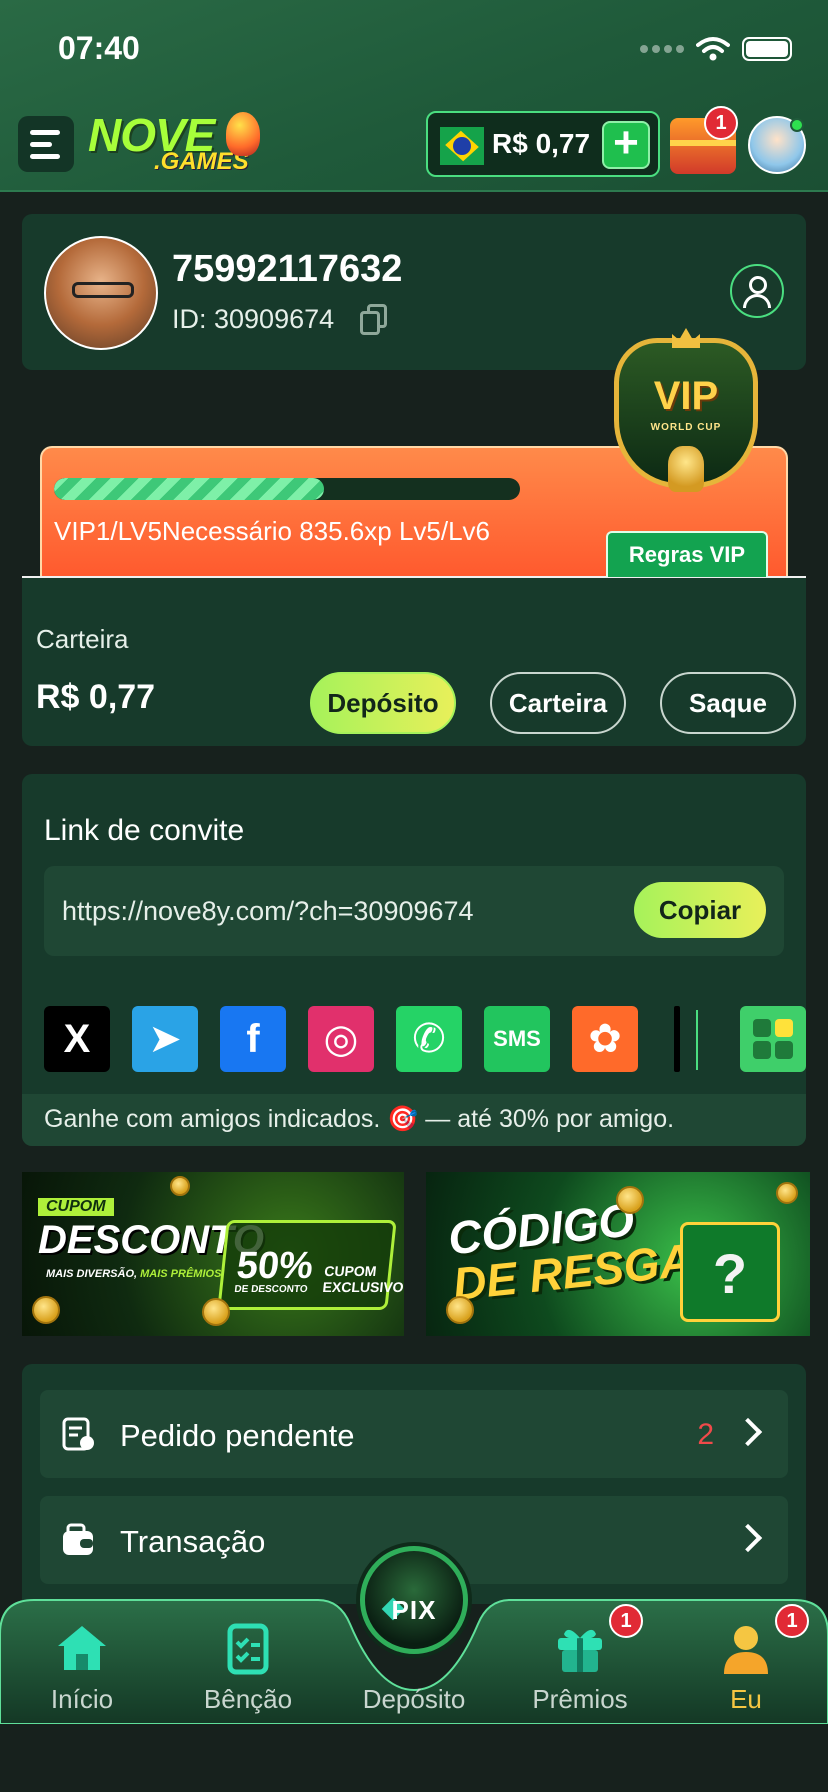 Image resolution: width=828 pixels, height=1792 pixels. Describe the element at coordinates (82, 639) in the screenshot. I see `wallet-label: Carteira` at that location.